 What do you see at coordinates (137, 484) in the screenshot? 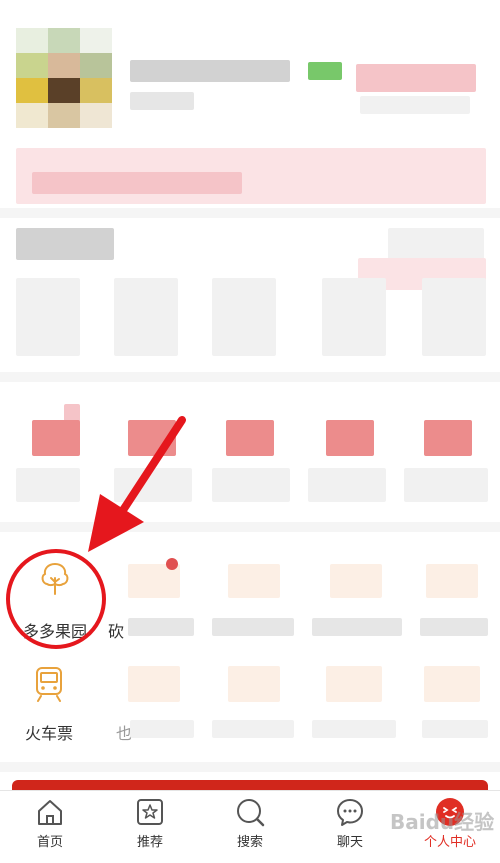
I see `red-arrow` at bounding box center [137, 484].